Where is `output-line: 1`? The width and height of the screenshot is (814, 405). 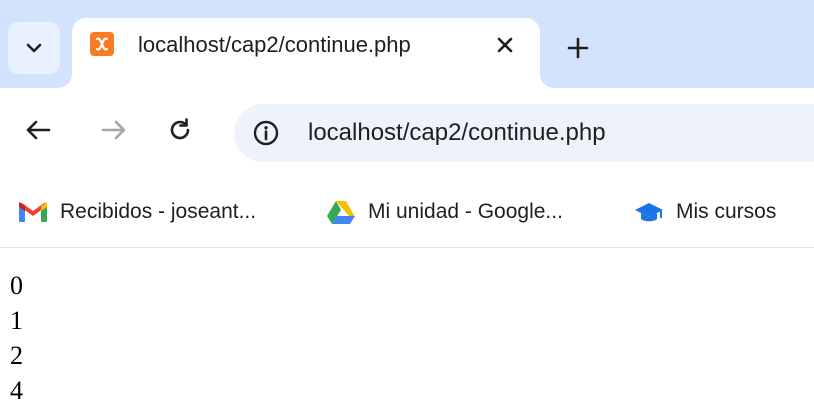
output-line: 1 is located at coordinates (16, 320).